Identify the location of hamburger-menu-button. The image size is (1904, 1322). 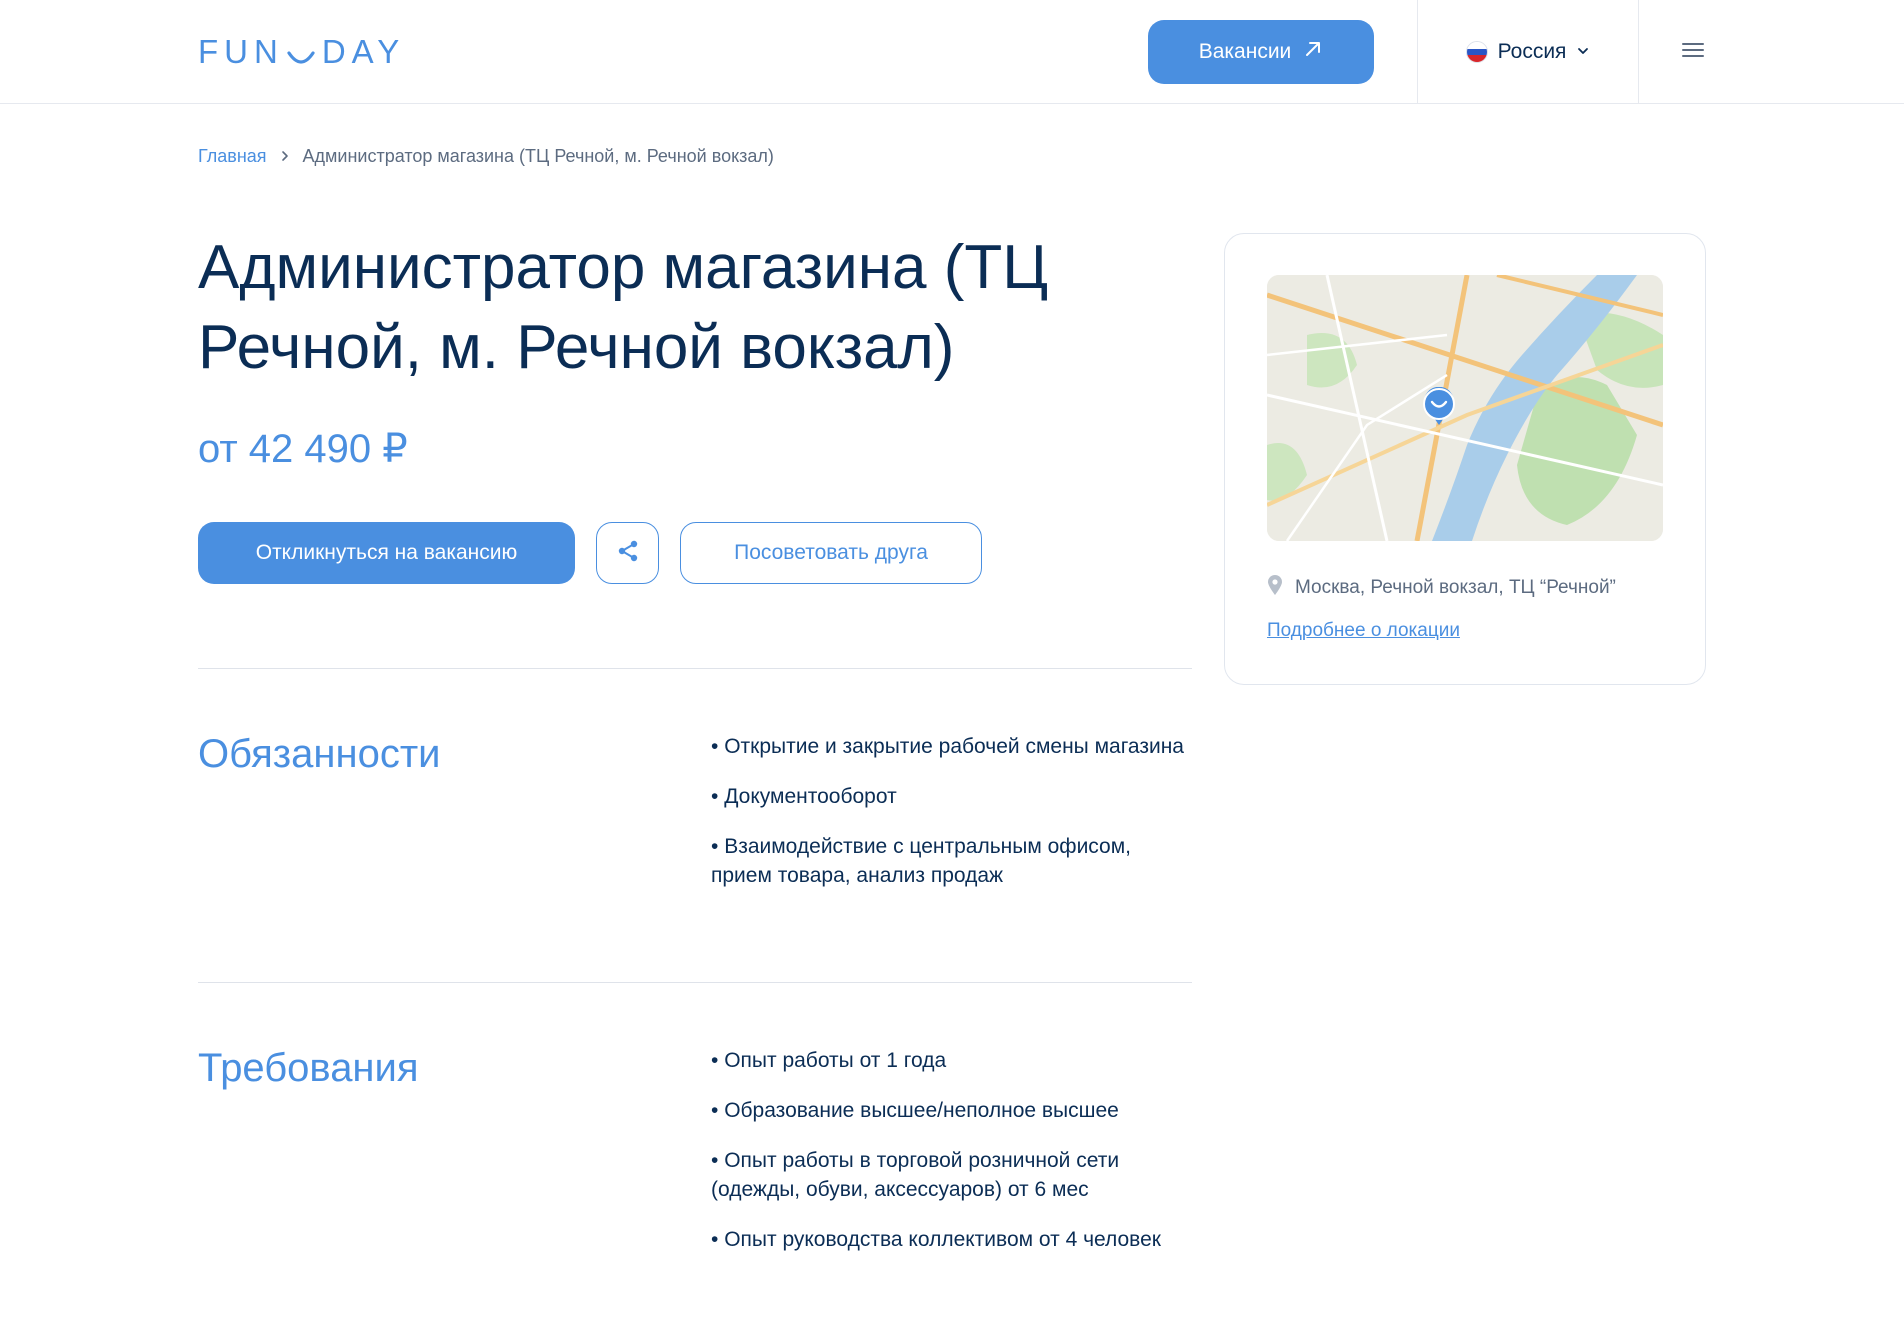
(1693, 52).